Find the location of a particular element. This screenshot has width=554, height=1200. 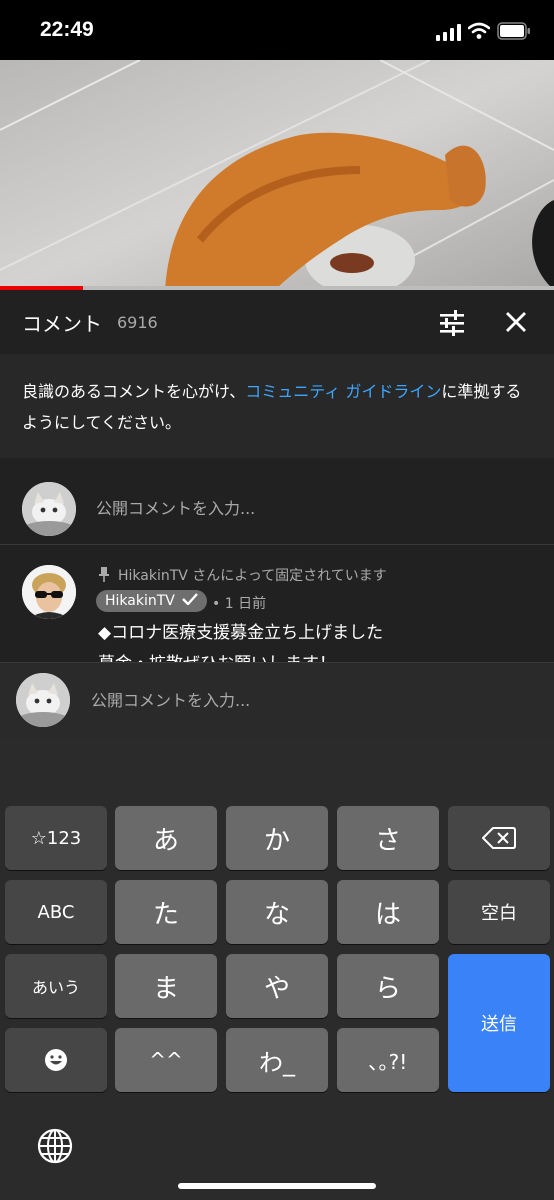

key-kana: あいう is located at coordinates (56, 986).